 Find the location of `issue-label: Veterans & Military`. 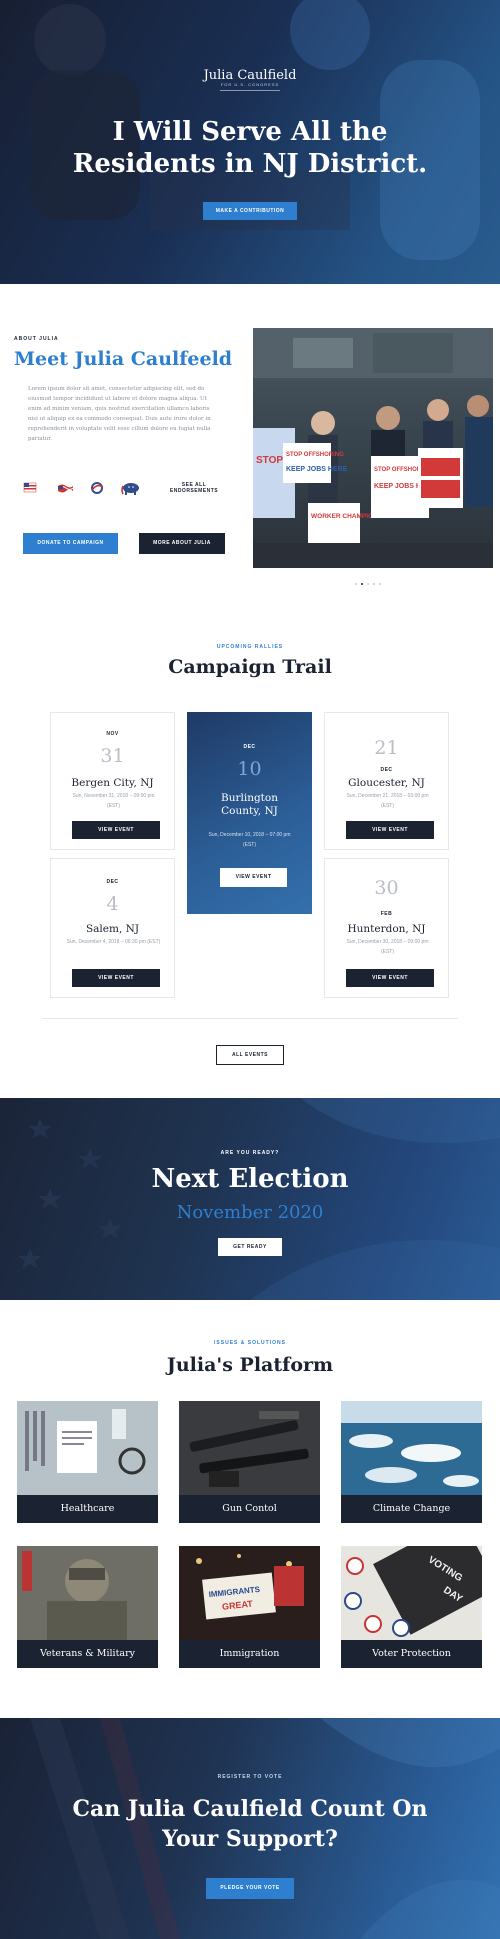

issue-label: Veterans & Military is located at coordinates (87, 1653).